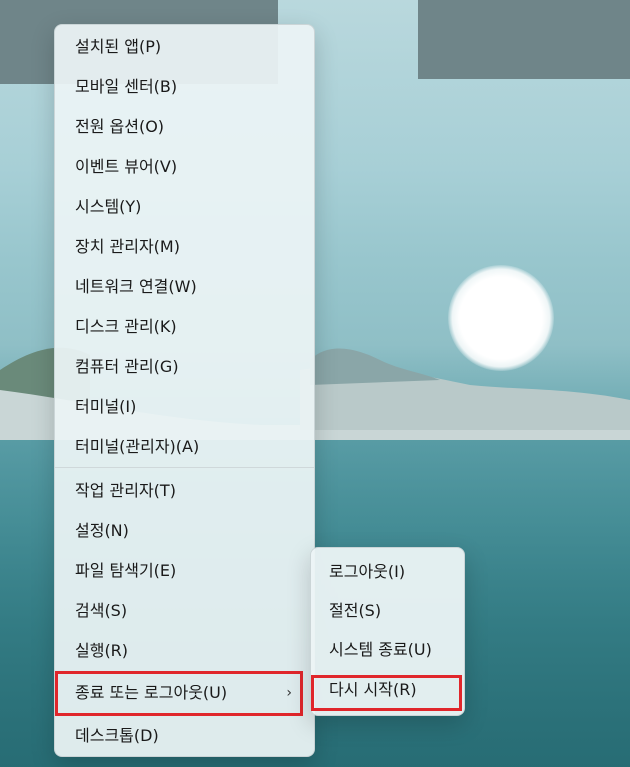 The image size is (630, 767). Describe the element at coordinates (179, 693) in the screenshot. I see `highlight-box-shutdown` at that location.